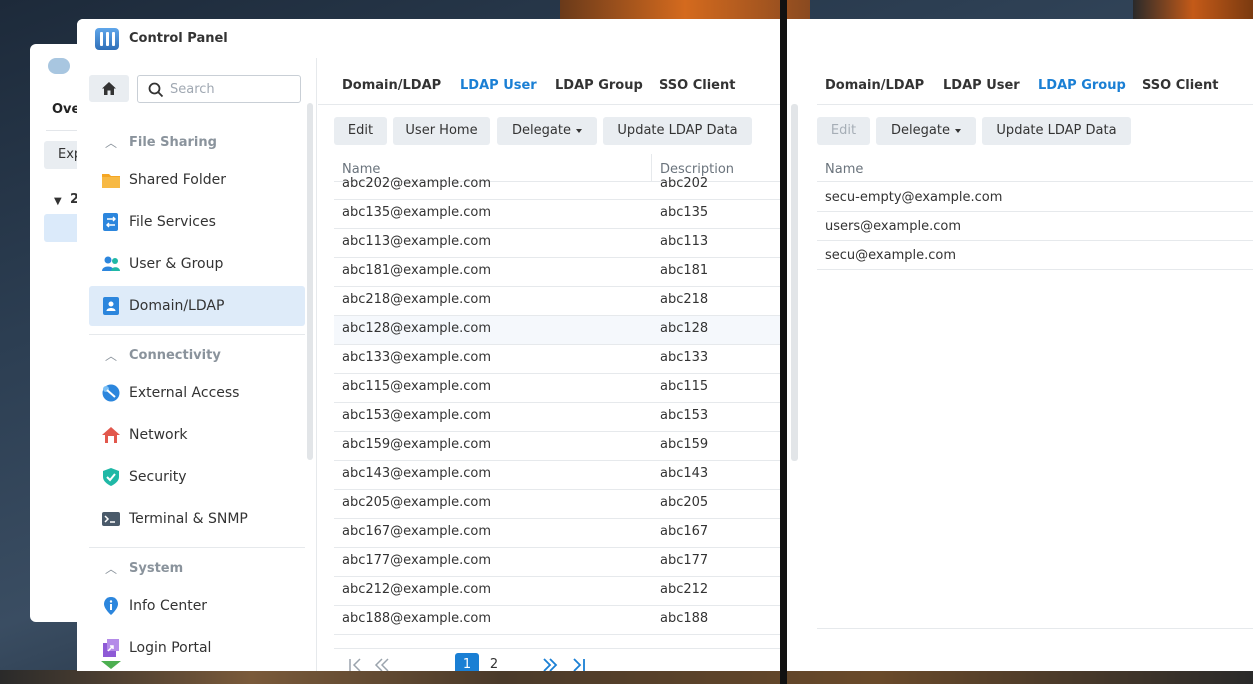  I want to click on home-button, so click(109, 88).